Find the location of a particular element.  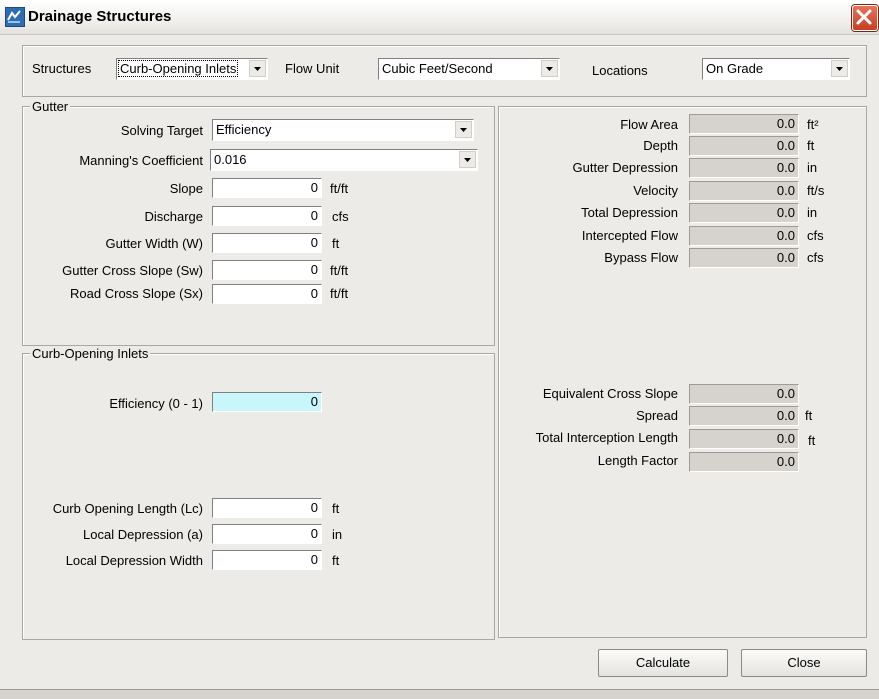

spread-label: Spread is located at coordinates (657, 415).